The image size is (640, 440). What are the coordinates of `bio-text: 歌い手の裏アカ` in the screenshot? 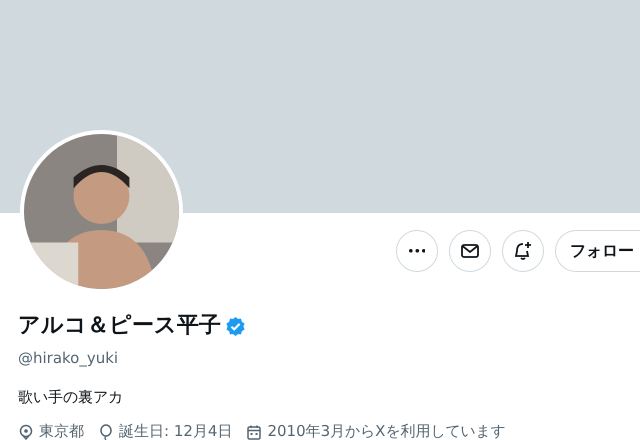 It's located at (71, 397).